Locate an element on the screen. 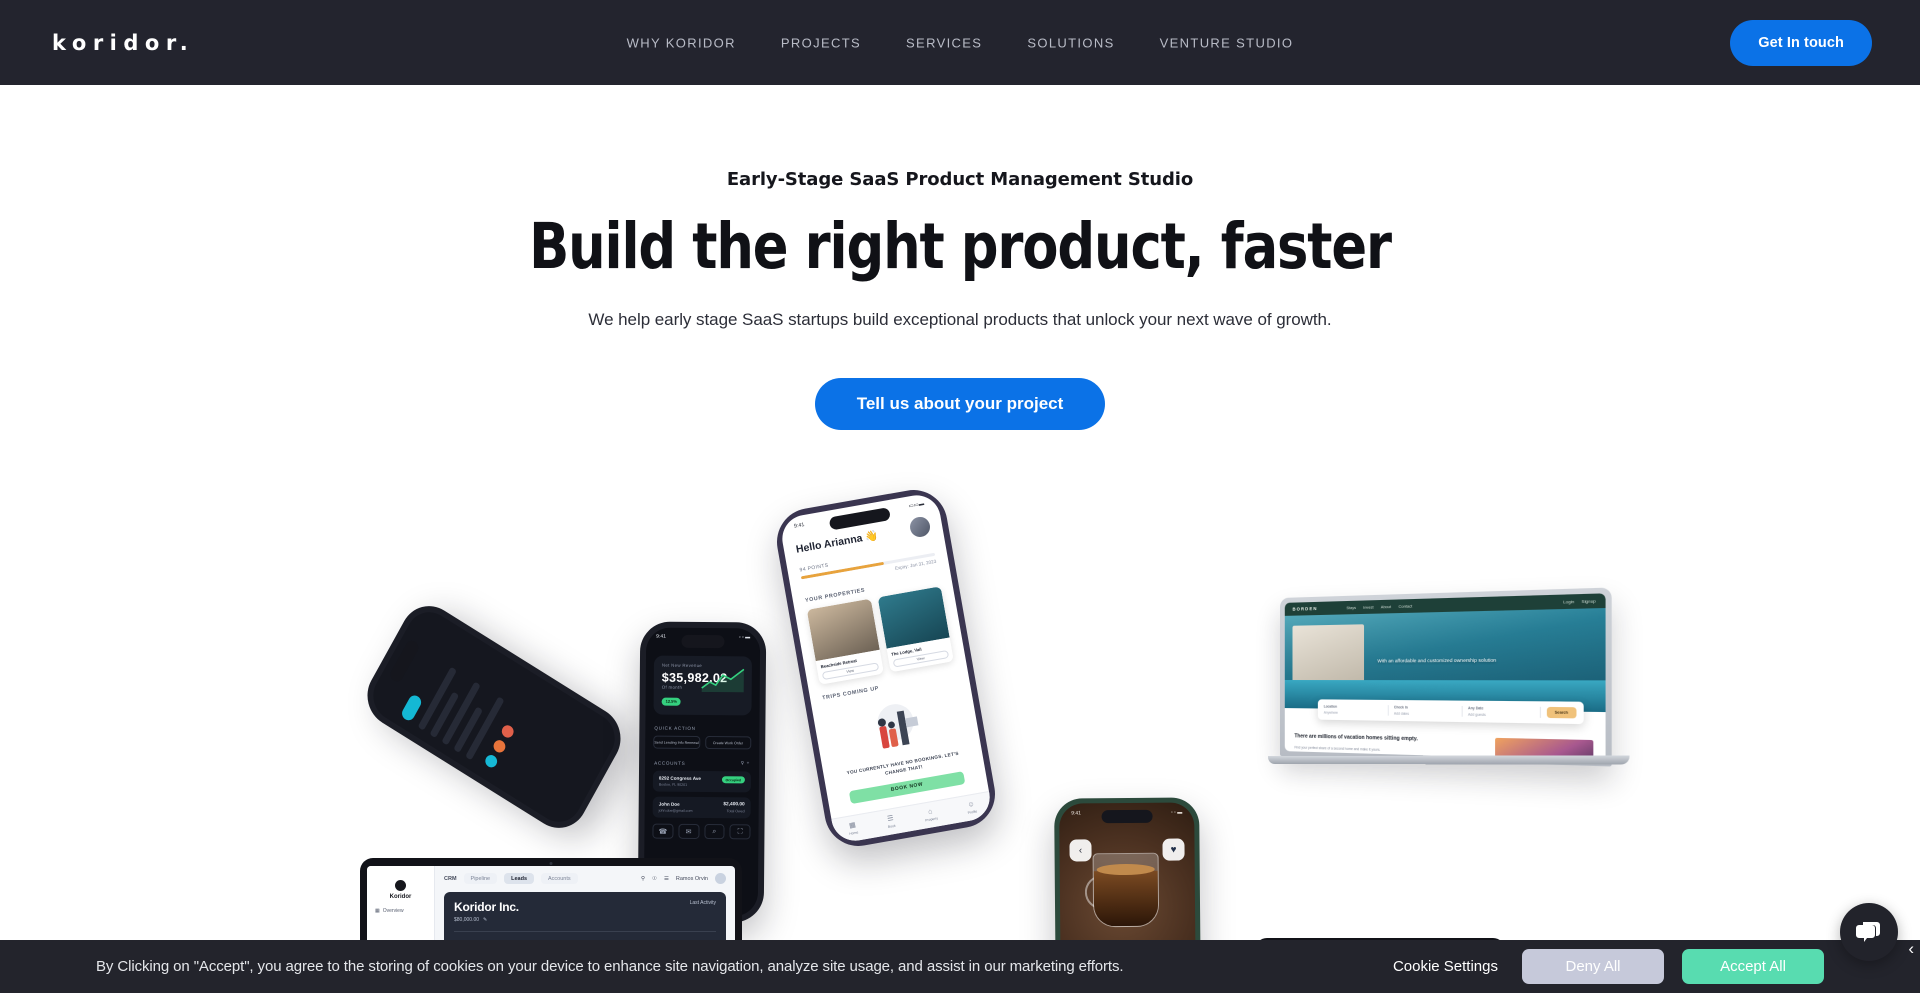 This screenshot has width=1920, height=993. account-sub: john.doe@gmail.com is located at coordinates (675, 810).